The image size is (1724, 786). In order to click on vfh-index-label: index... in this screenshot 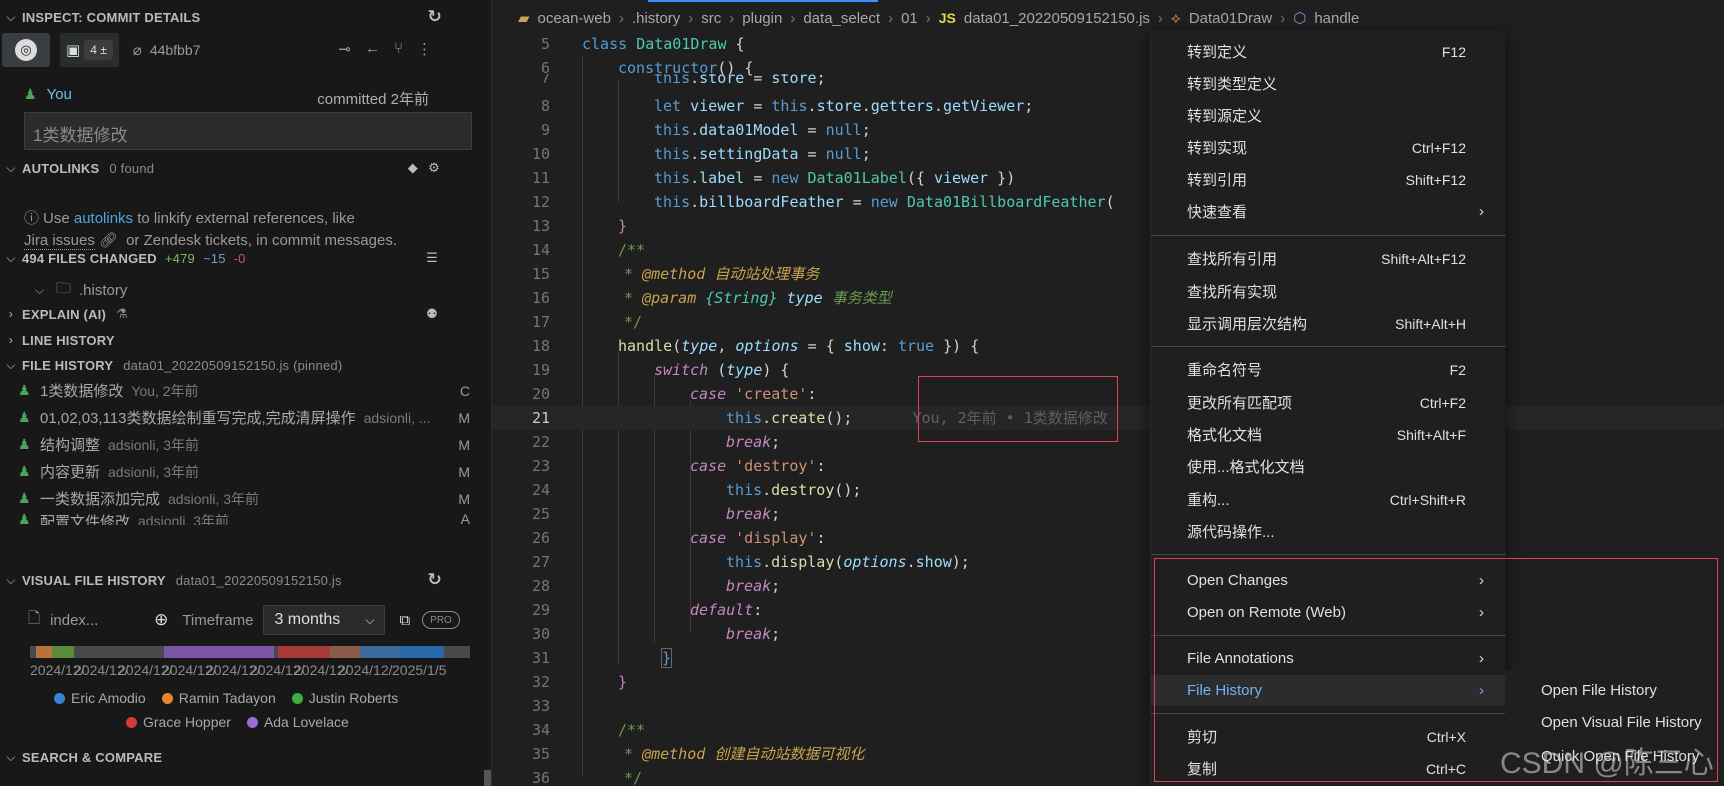, I will do `click(95, 620)`.